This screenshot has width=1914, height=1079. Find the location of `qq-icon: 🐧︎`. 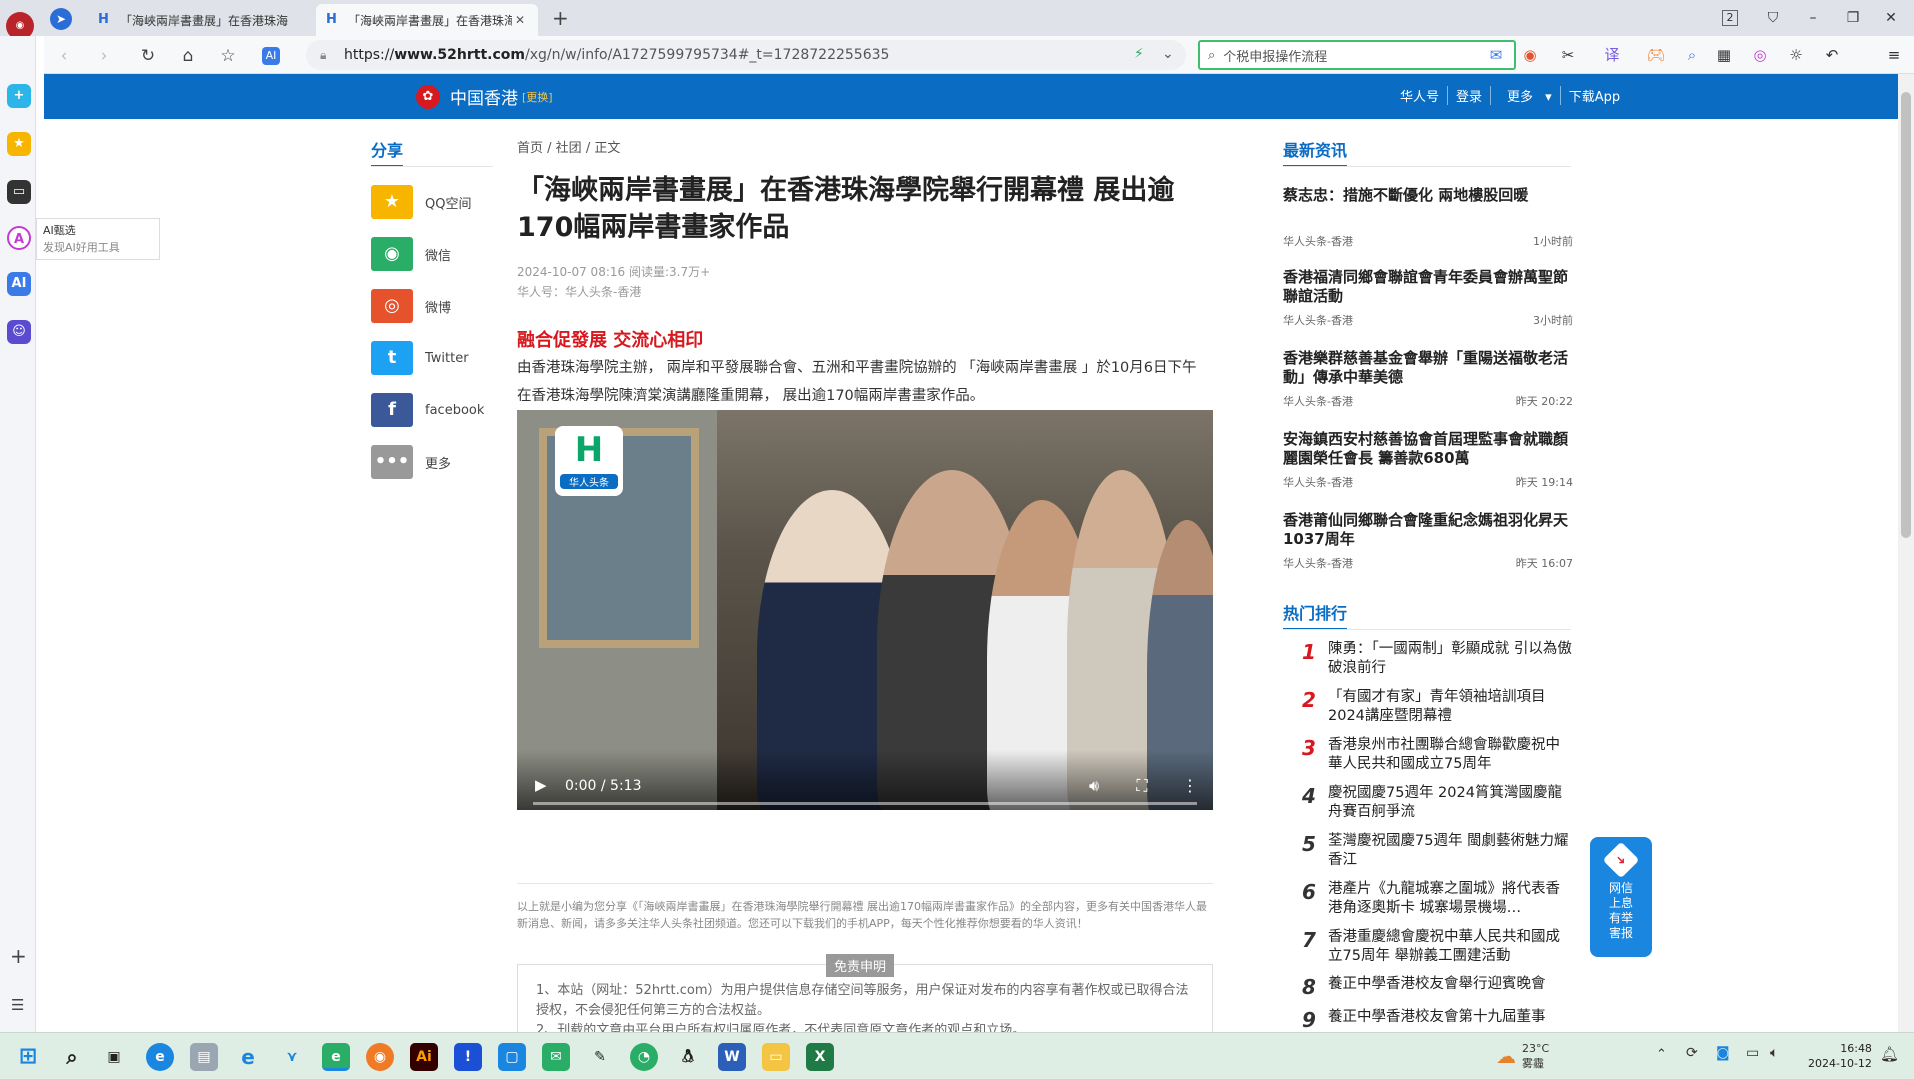

qq-icon: 🐧︎ is located at coordinates (688, 1057).